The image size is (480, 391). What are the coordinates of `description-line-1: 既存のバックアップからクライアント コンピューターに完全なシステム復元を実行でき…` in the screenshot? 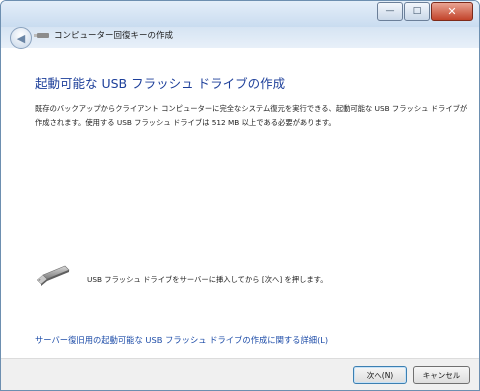 It's located at (251, 108).